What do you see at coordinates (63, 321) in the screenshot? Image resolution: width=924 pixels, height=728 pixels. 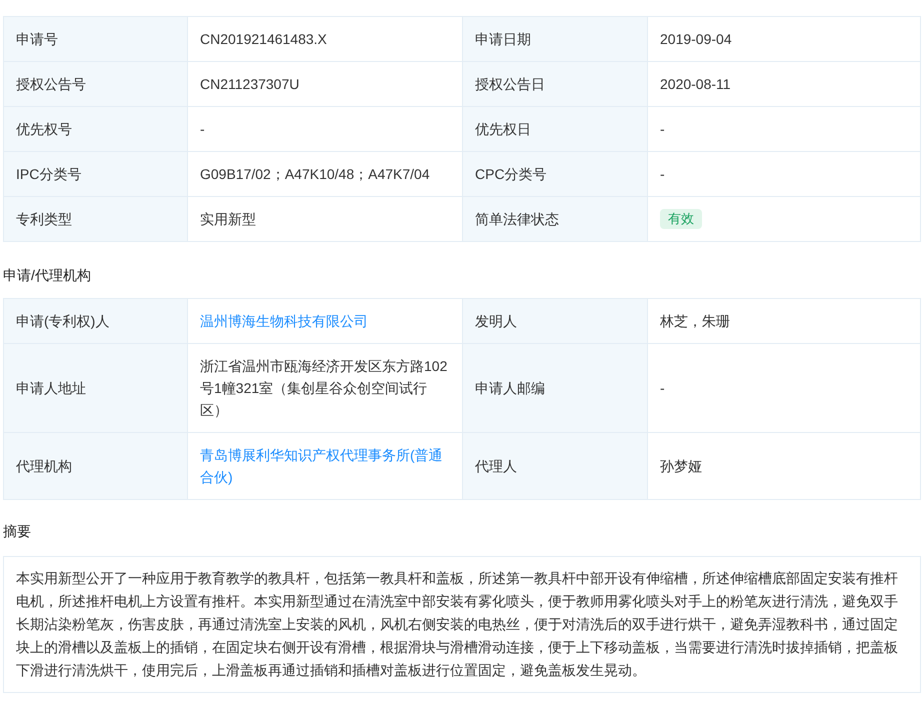 I see `field-label: 申请(专利权)人` at bounding box center [63, 321].